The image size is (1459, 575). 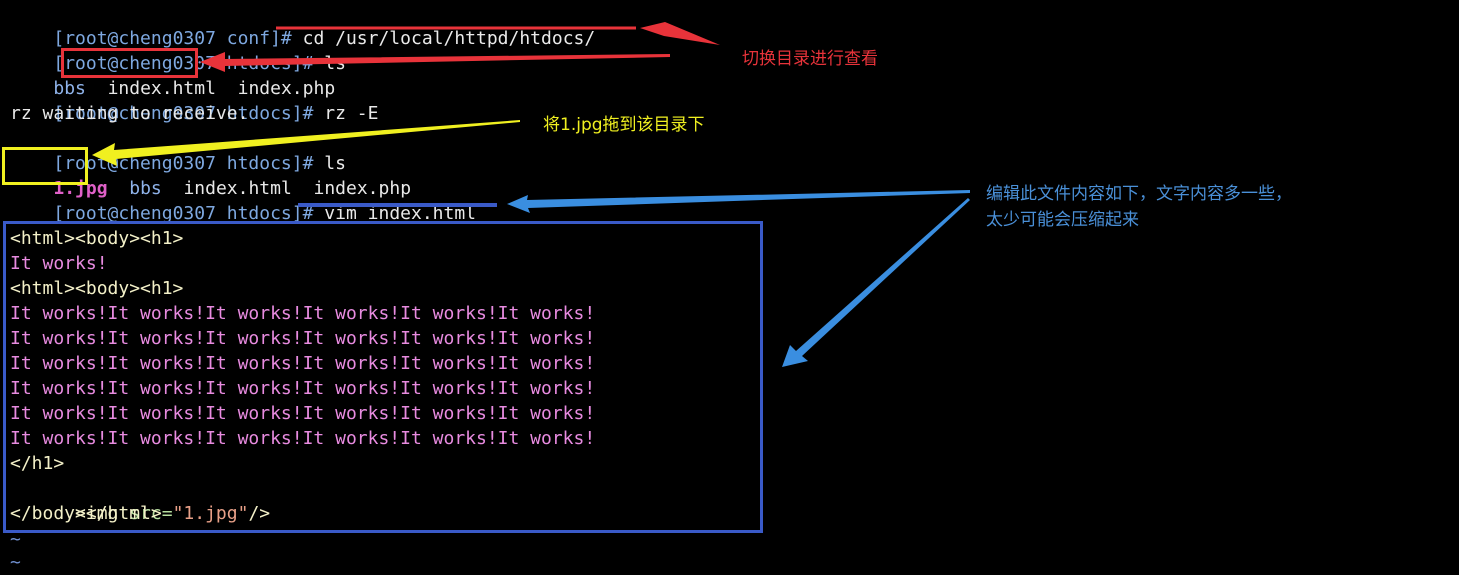 What do you see at coordinates (306, 143) in the screenshot?
I see `arrow-yellow-1-jpg` at bounding box center [306, 143].